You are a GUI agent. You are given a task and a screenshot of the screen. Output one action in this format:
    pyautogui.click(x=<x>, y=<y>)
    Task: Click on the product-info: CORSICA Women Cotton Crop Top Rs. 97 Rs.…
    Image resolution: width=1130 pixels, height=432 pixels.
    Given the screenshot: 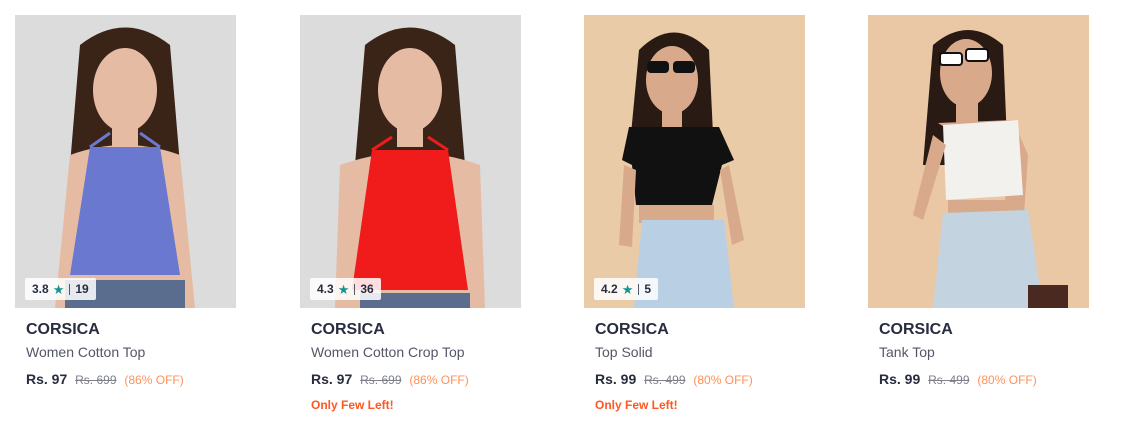 What is the action you would take?
    pyautogui.click(x=410, y=366)
    